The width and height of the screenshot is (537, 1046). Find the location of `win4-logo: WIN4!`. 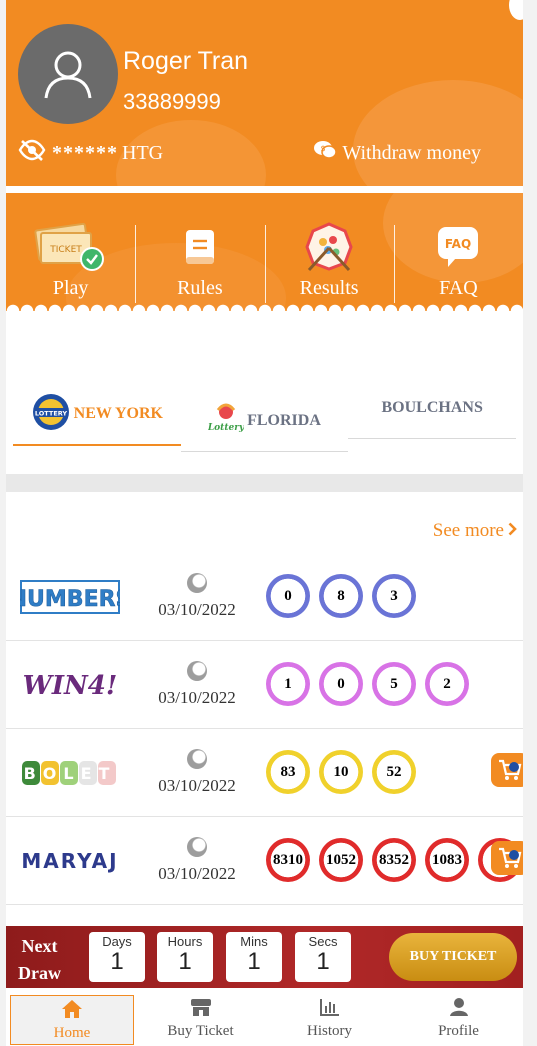

win4-logo: WIN4! is located at coordinates (70, 685).